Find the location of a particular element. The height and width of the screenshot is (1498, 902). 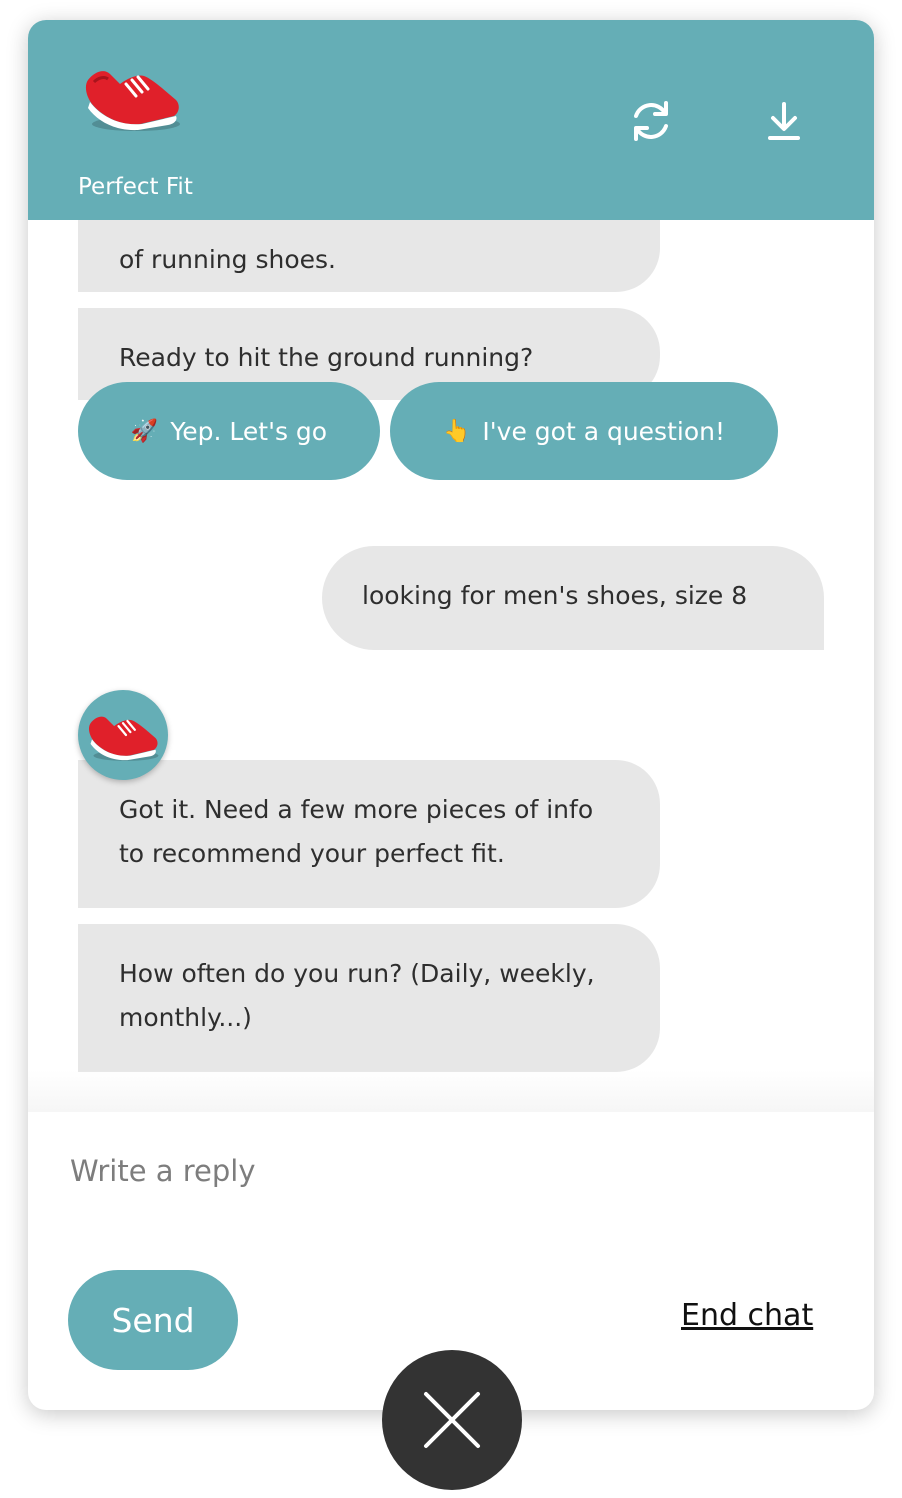

download-button is located at coordinates (784, 121).